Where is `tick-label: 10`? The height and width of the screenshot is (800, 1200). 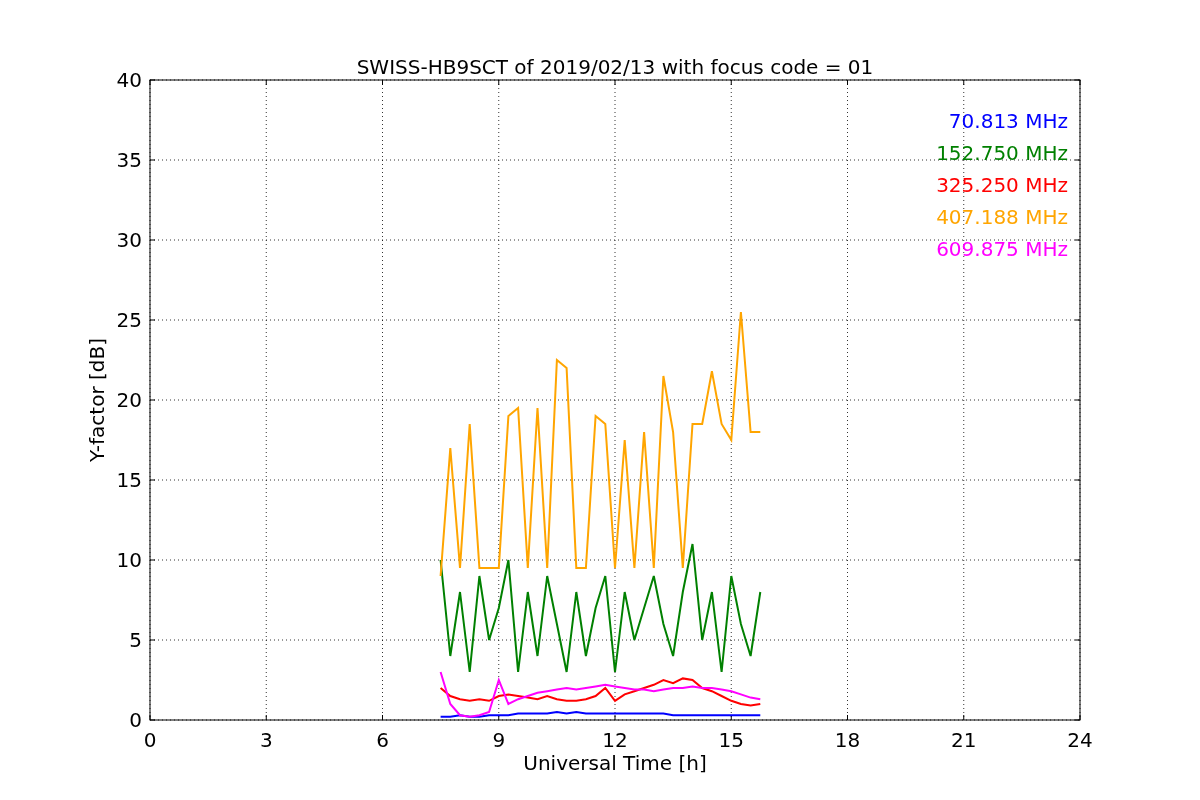 tick-label: 10 is located at coordinates (129, 560).